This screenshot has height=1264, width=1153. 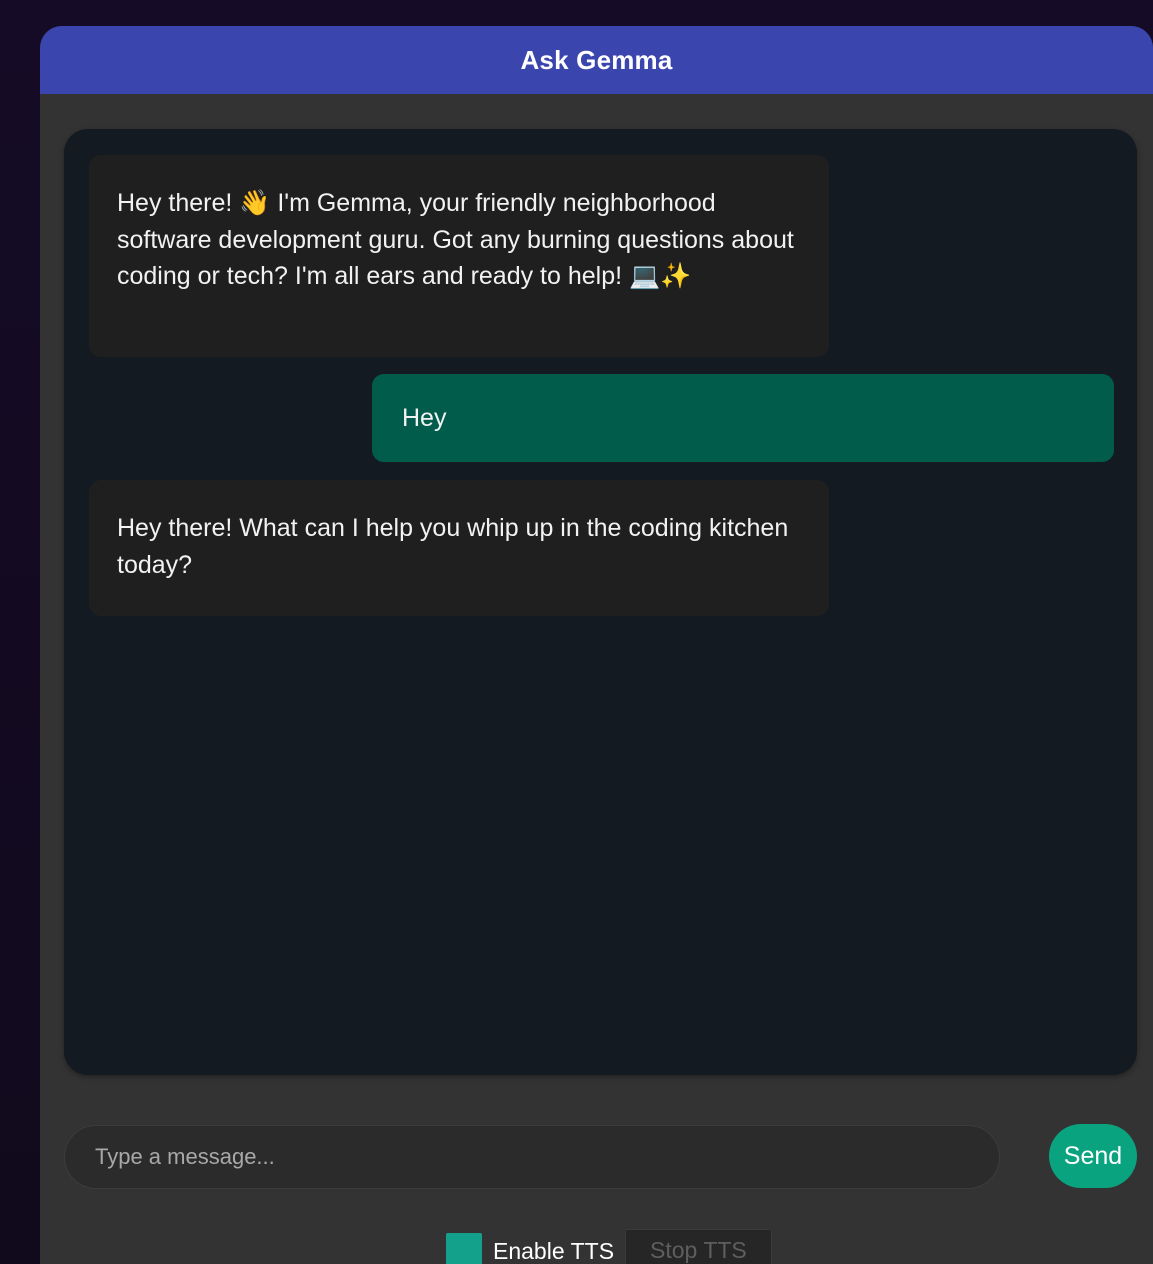 What do you see at coordinates (464, 1248) in the screenshot?
I see `enable-tts-checkbox` at bounding box center [464, 1248].